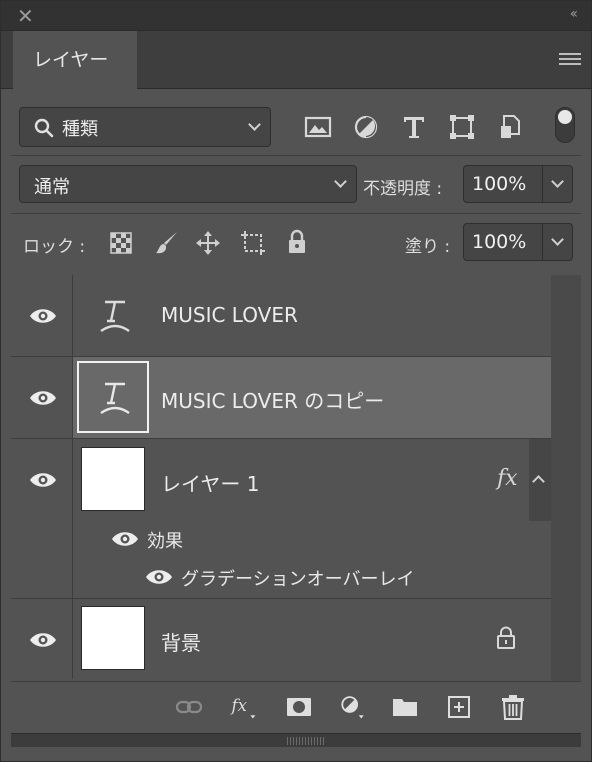  Describe the element at coordinates (165, 540) in the screenshot. I see `effects-label: 効果` at that location.